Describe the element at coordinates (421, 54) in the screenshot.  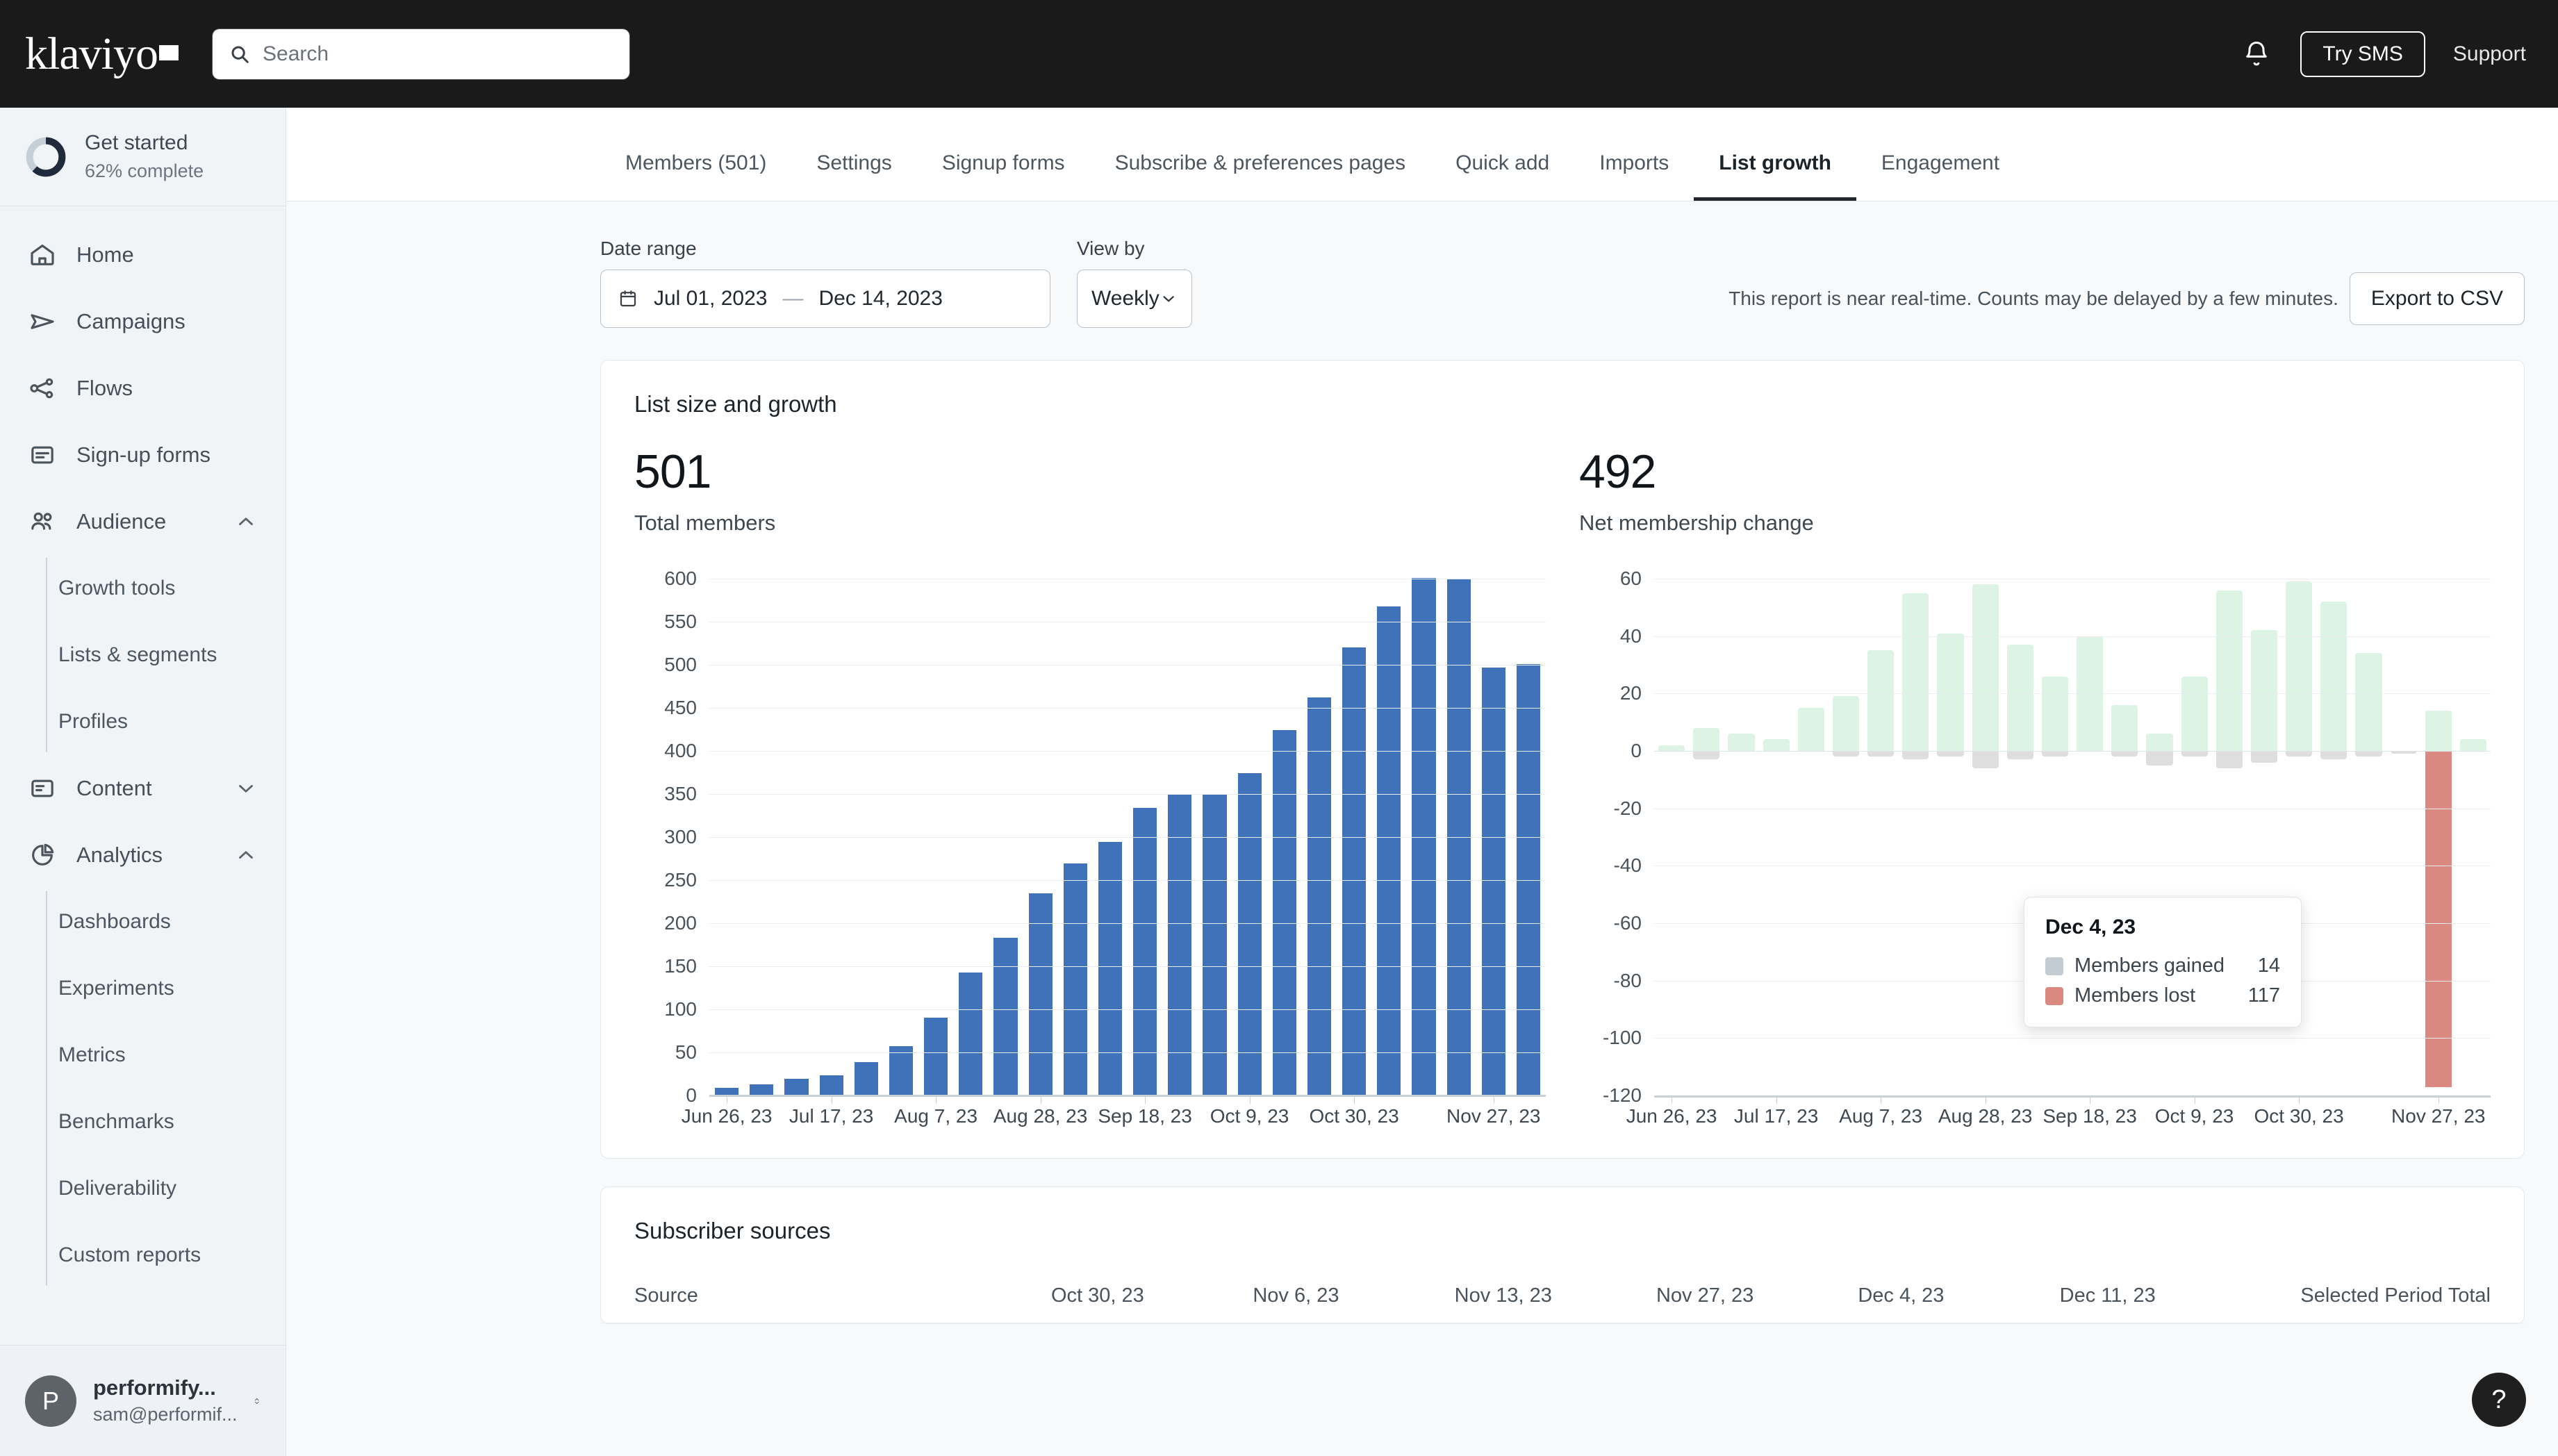
I see `search-input: Search` at that location.